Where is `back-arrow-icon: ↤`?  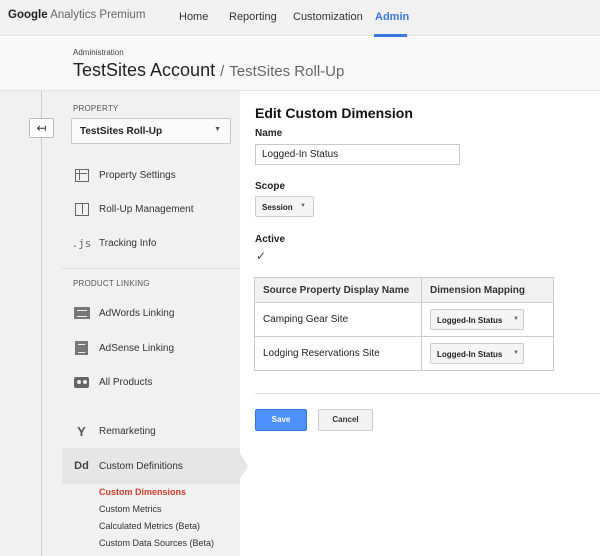 back-arrow-icon: ↤ is located at coordinates (41, 128).